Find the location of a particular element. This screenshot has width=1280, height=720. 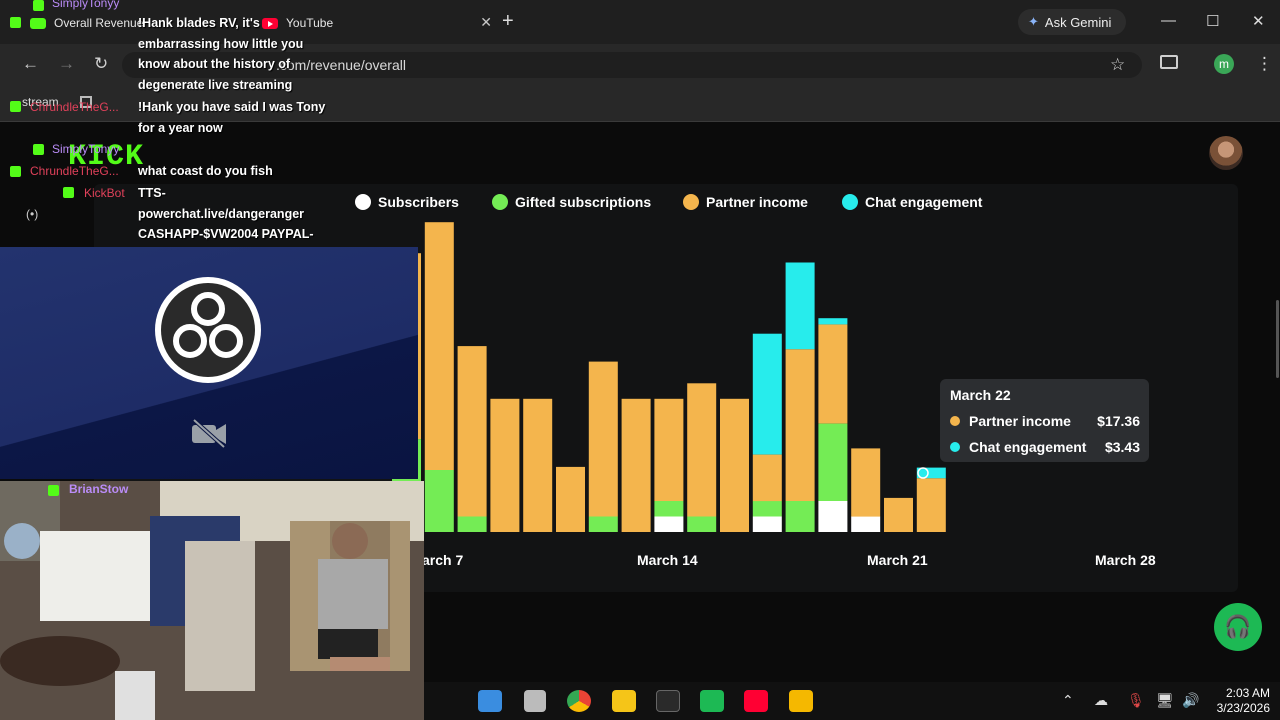

chat-message: !Hank blades RV, it's is located at coordinates (199, 23).